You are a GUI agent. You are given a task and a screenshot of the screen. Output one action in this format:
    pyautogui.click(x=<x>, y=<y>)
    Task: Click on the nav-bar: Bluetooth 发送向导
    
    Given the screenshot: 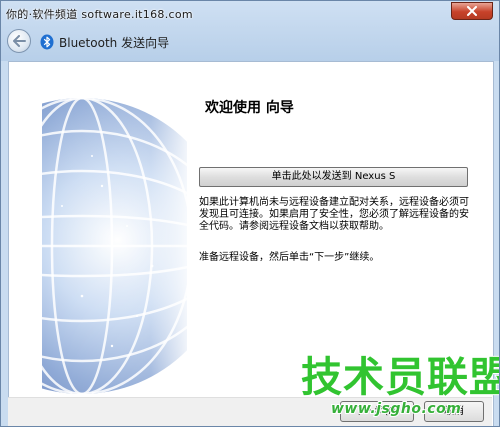 What is the action you would take?
    pyautogui.click(x=250, y=42)
    